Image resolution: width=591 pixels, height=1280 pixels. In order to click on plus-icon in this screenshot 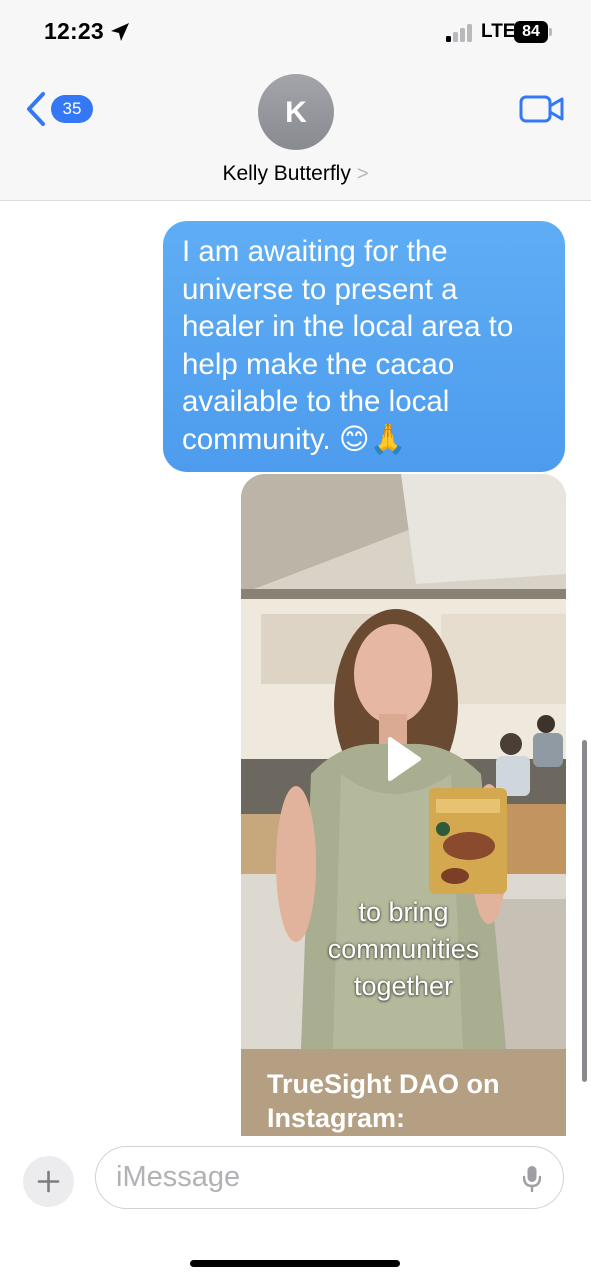, I will do `click(48, 1181)`.